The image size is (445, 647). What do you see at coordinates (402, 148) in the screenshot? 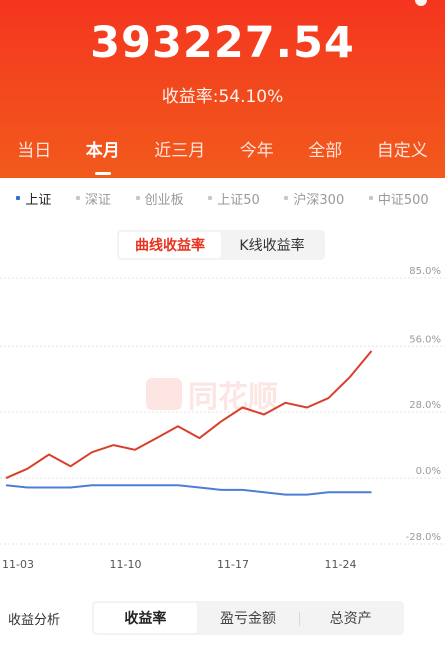
I see `tab-period-custom: 自定义` at bounding box center [402, 148].